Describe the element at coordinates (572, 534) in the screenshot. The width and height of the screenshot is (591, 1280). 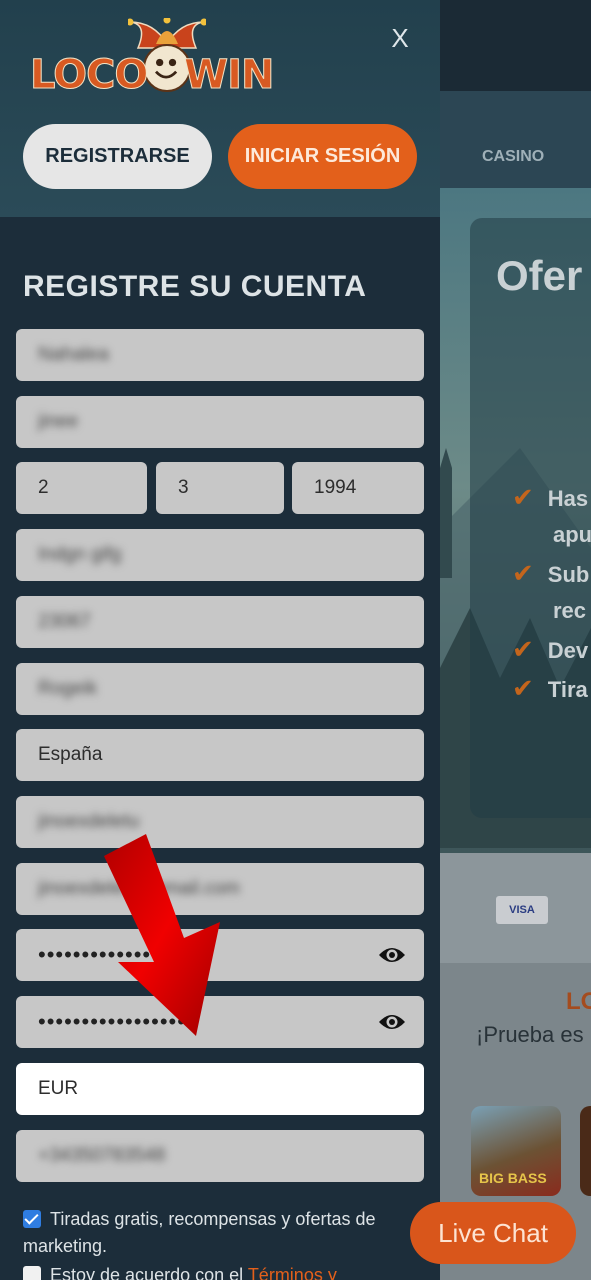
I see `offer-bullet-cont: apu` at that location.